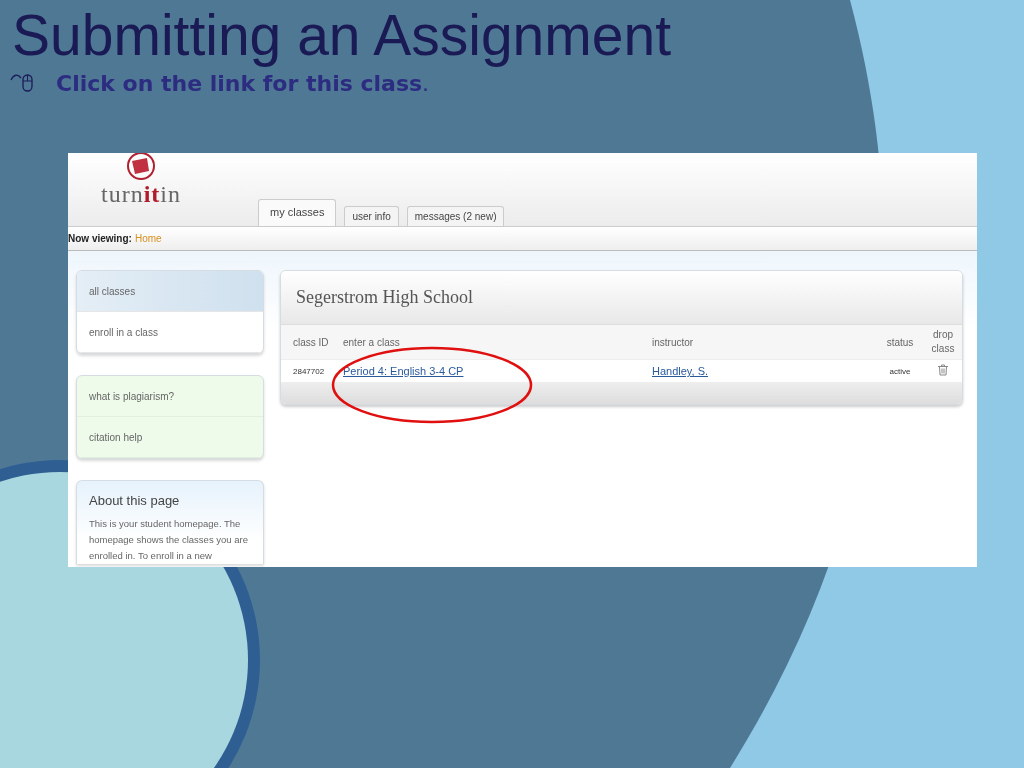  Describe the element at coordinates (169, 540) in the screenshot. I see `about-text: This is your student homepage. The homepage shows the classes you are enrolled in. To enroll in a new` at that location.